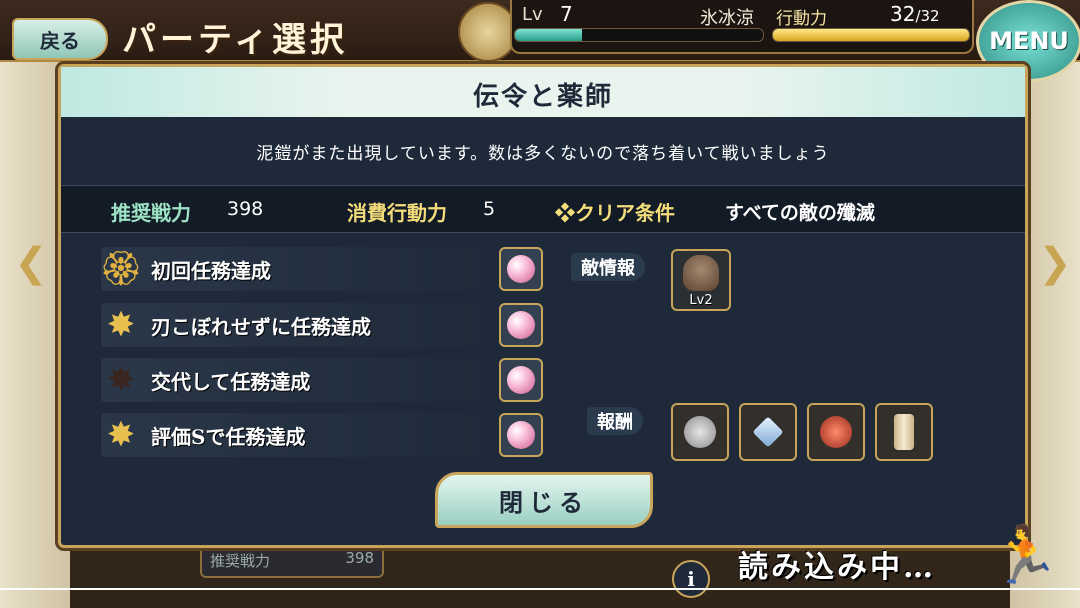 The height and width of the screenshot is (608, 1080). I want to click on chevron-left-icon: ❮, so click(31, 263).